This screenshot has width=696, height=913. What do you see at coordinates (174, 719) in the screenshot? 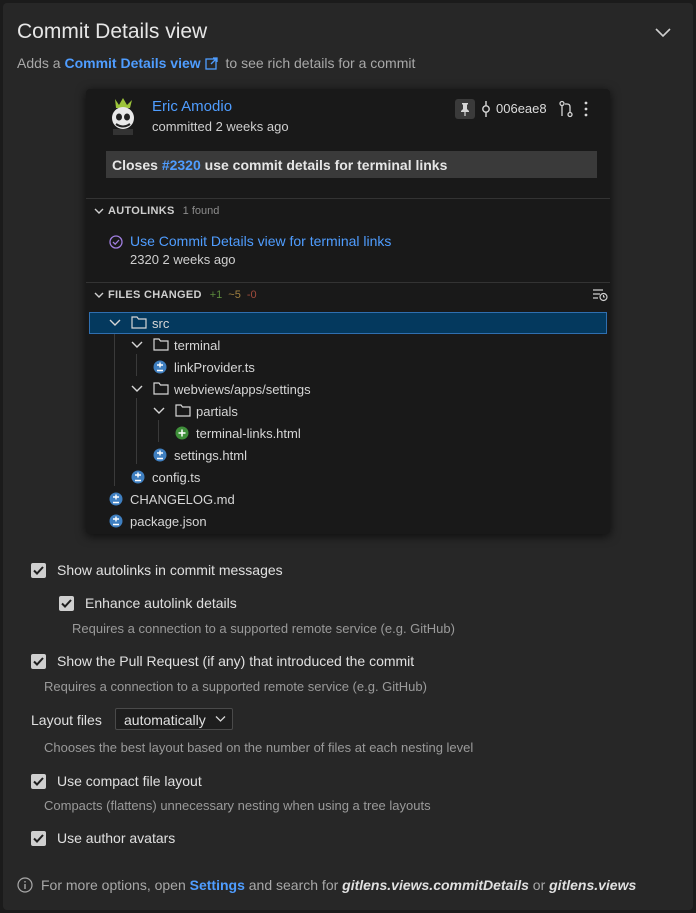
I see `layout-files-select: automatically` at bounding box center [174, 719].